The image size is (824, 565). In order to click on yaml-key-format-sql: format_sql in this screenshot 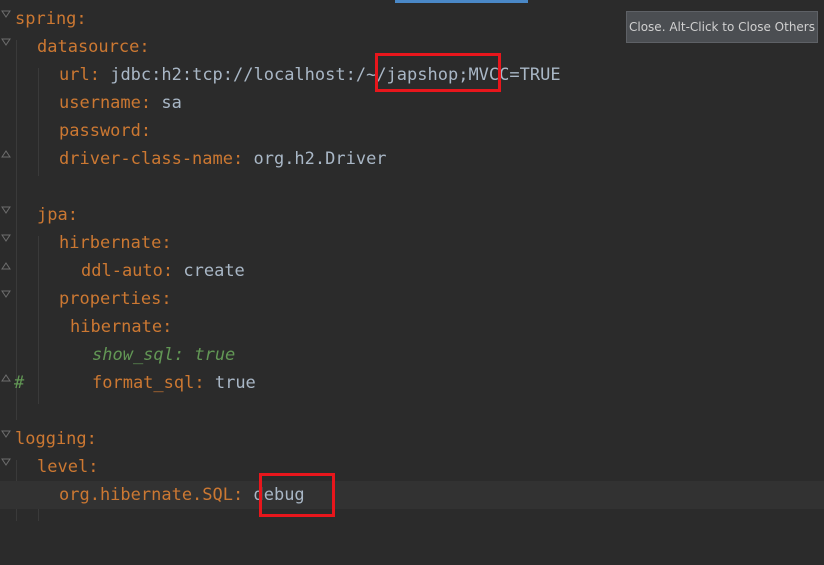, I will do `click(143, 383)`.